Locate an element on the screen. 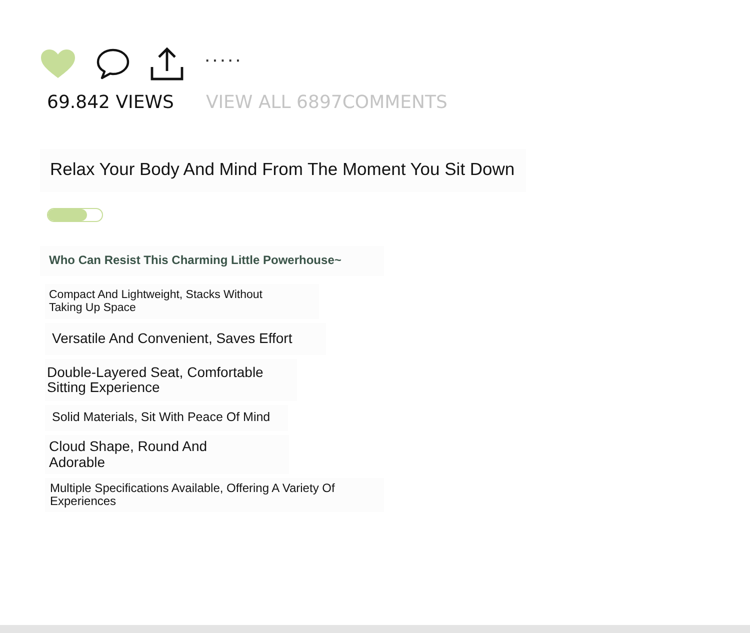 The width and height of the screenshot is (750, 633). view-count: 69.842 VIEWS is located at coordinates (110, 102).